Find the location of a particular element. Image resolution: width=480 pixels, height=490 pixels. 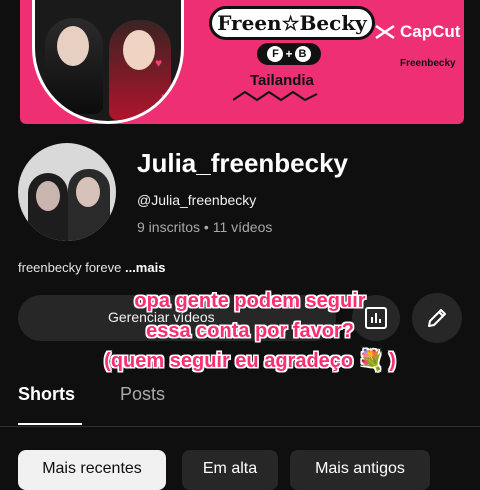

channel-description: freenbecky foreve ...mais is located at coordinates (91, 267).